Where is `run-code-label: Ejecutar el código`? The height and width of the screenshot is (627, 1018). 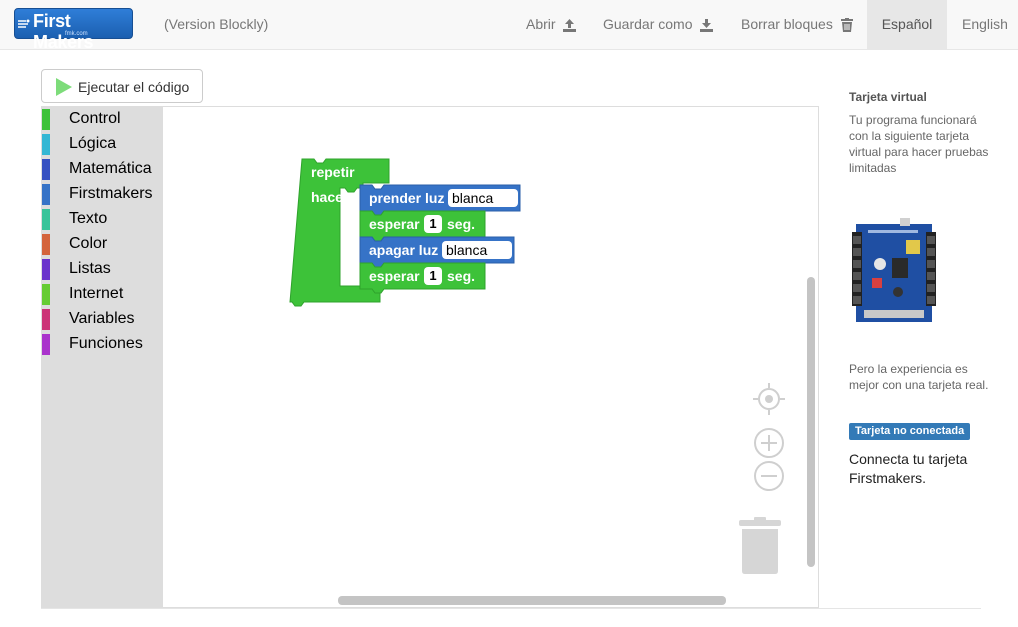
run-code-label: Ejecutar el código is located at coordinates (134, 87).